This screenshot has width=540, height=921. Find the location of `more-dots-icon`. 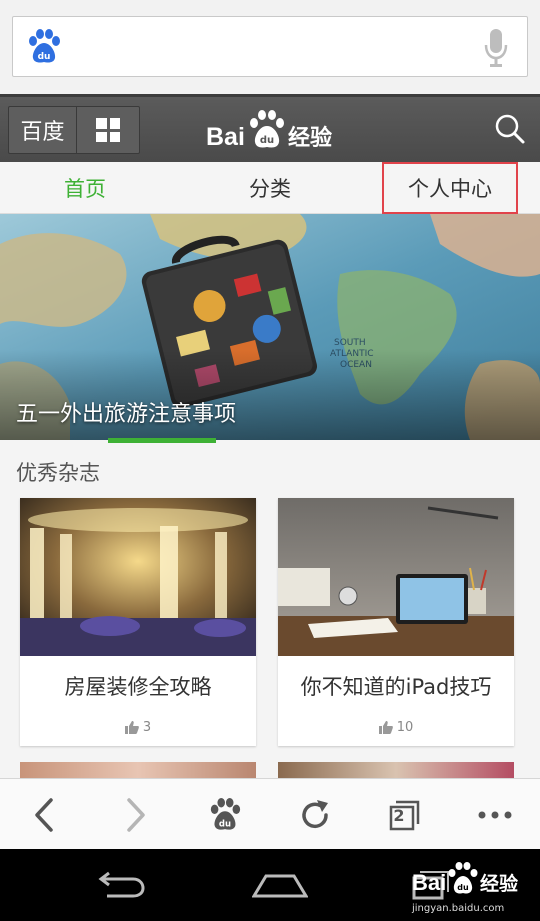

more-dots-icon is located at coordinates (495, 814).